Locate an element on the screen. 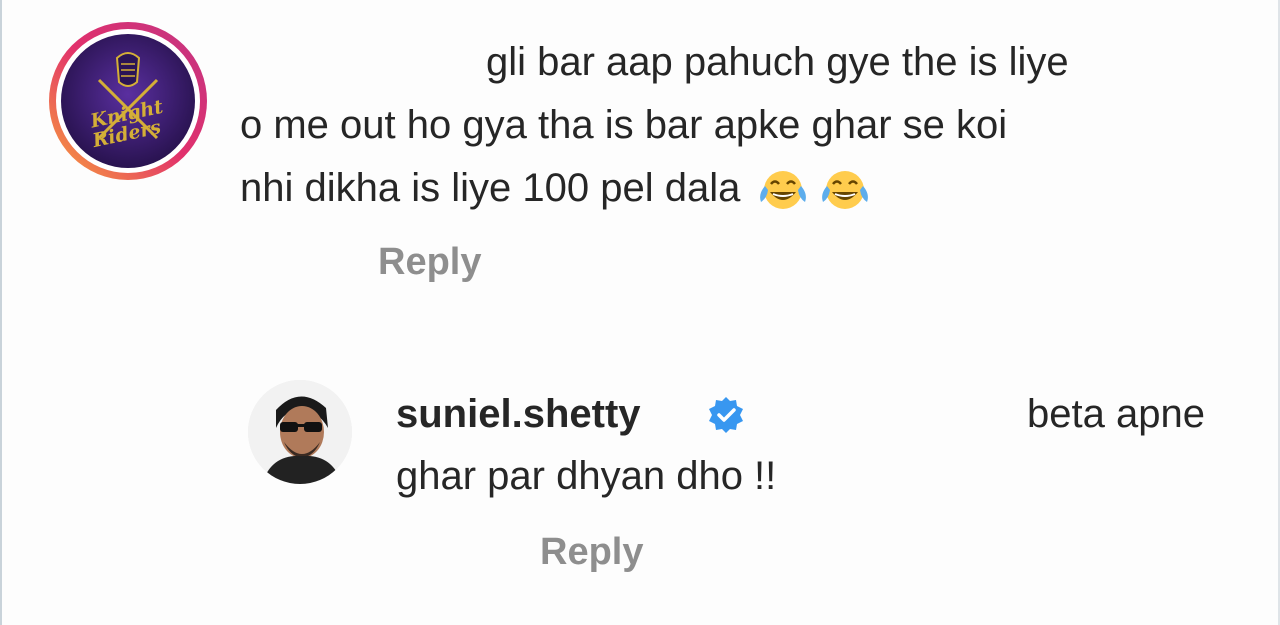 Image resolution: width=1280 pixels, height=625 pixels. comment-text-line-with-emoji: nhi dikha is liye 100 pel dala is located at coordinates (556, 188).